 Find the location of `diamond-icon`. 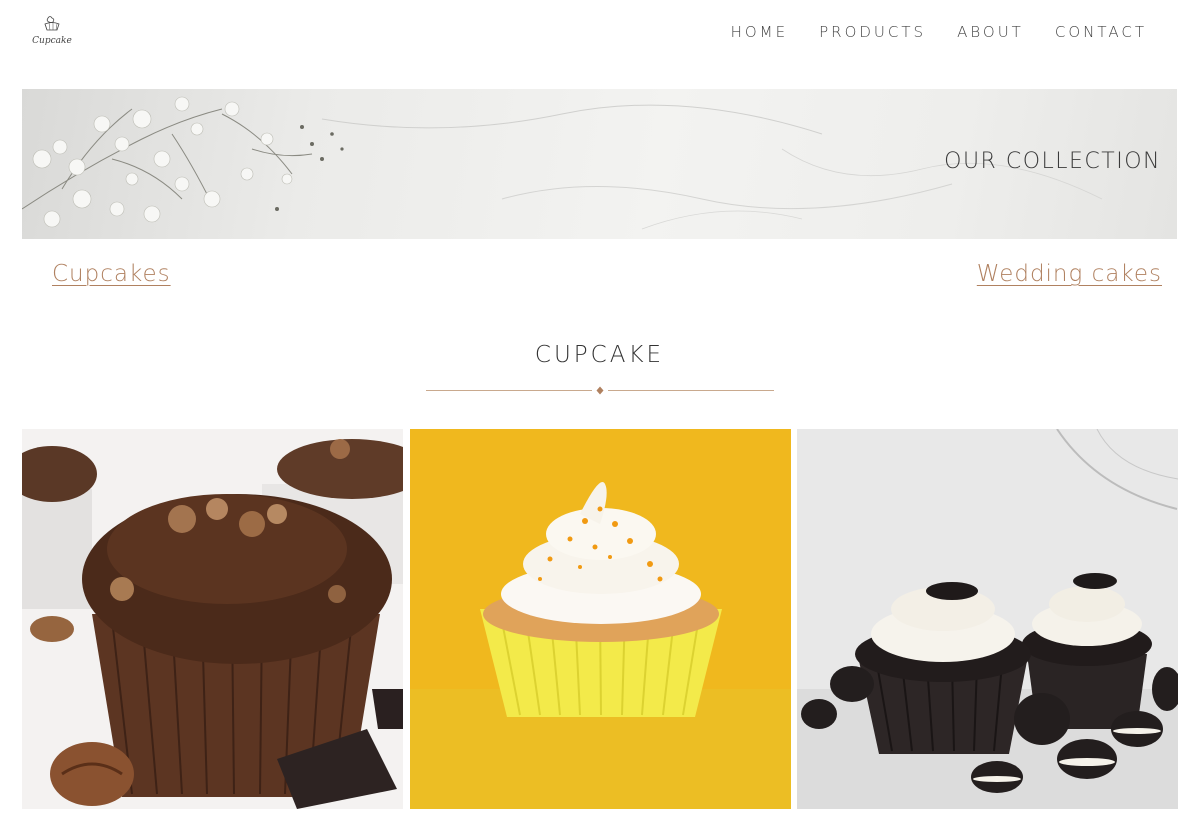

diamond-icon is located at coordinates (600, 390).